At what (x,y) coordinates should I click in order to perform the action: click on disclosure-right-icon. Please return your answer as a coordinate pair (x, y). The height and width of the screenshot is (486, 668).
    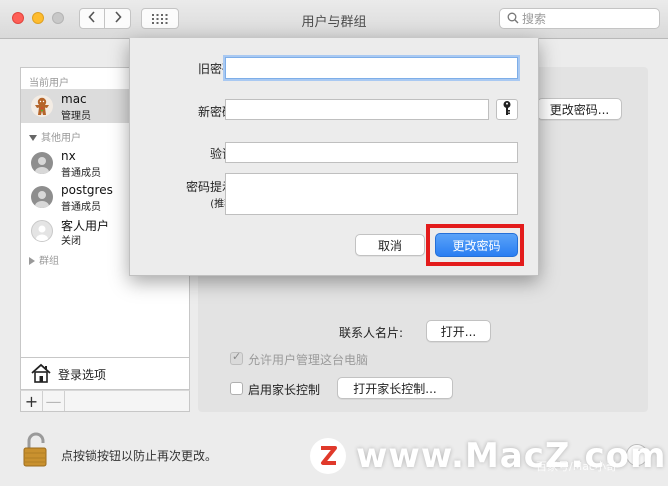
    Looking at the image, I should click on (32, 261).